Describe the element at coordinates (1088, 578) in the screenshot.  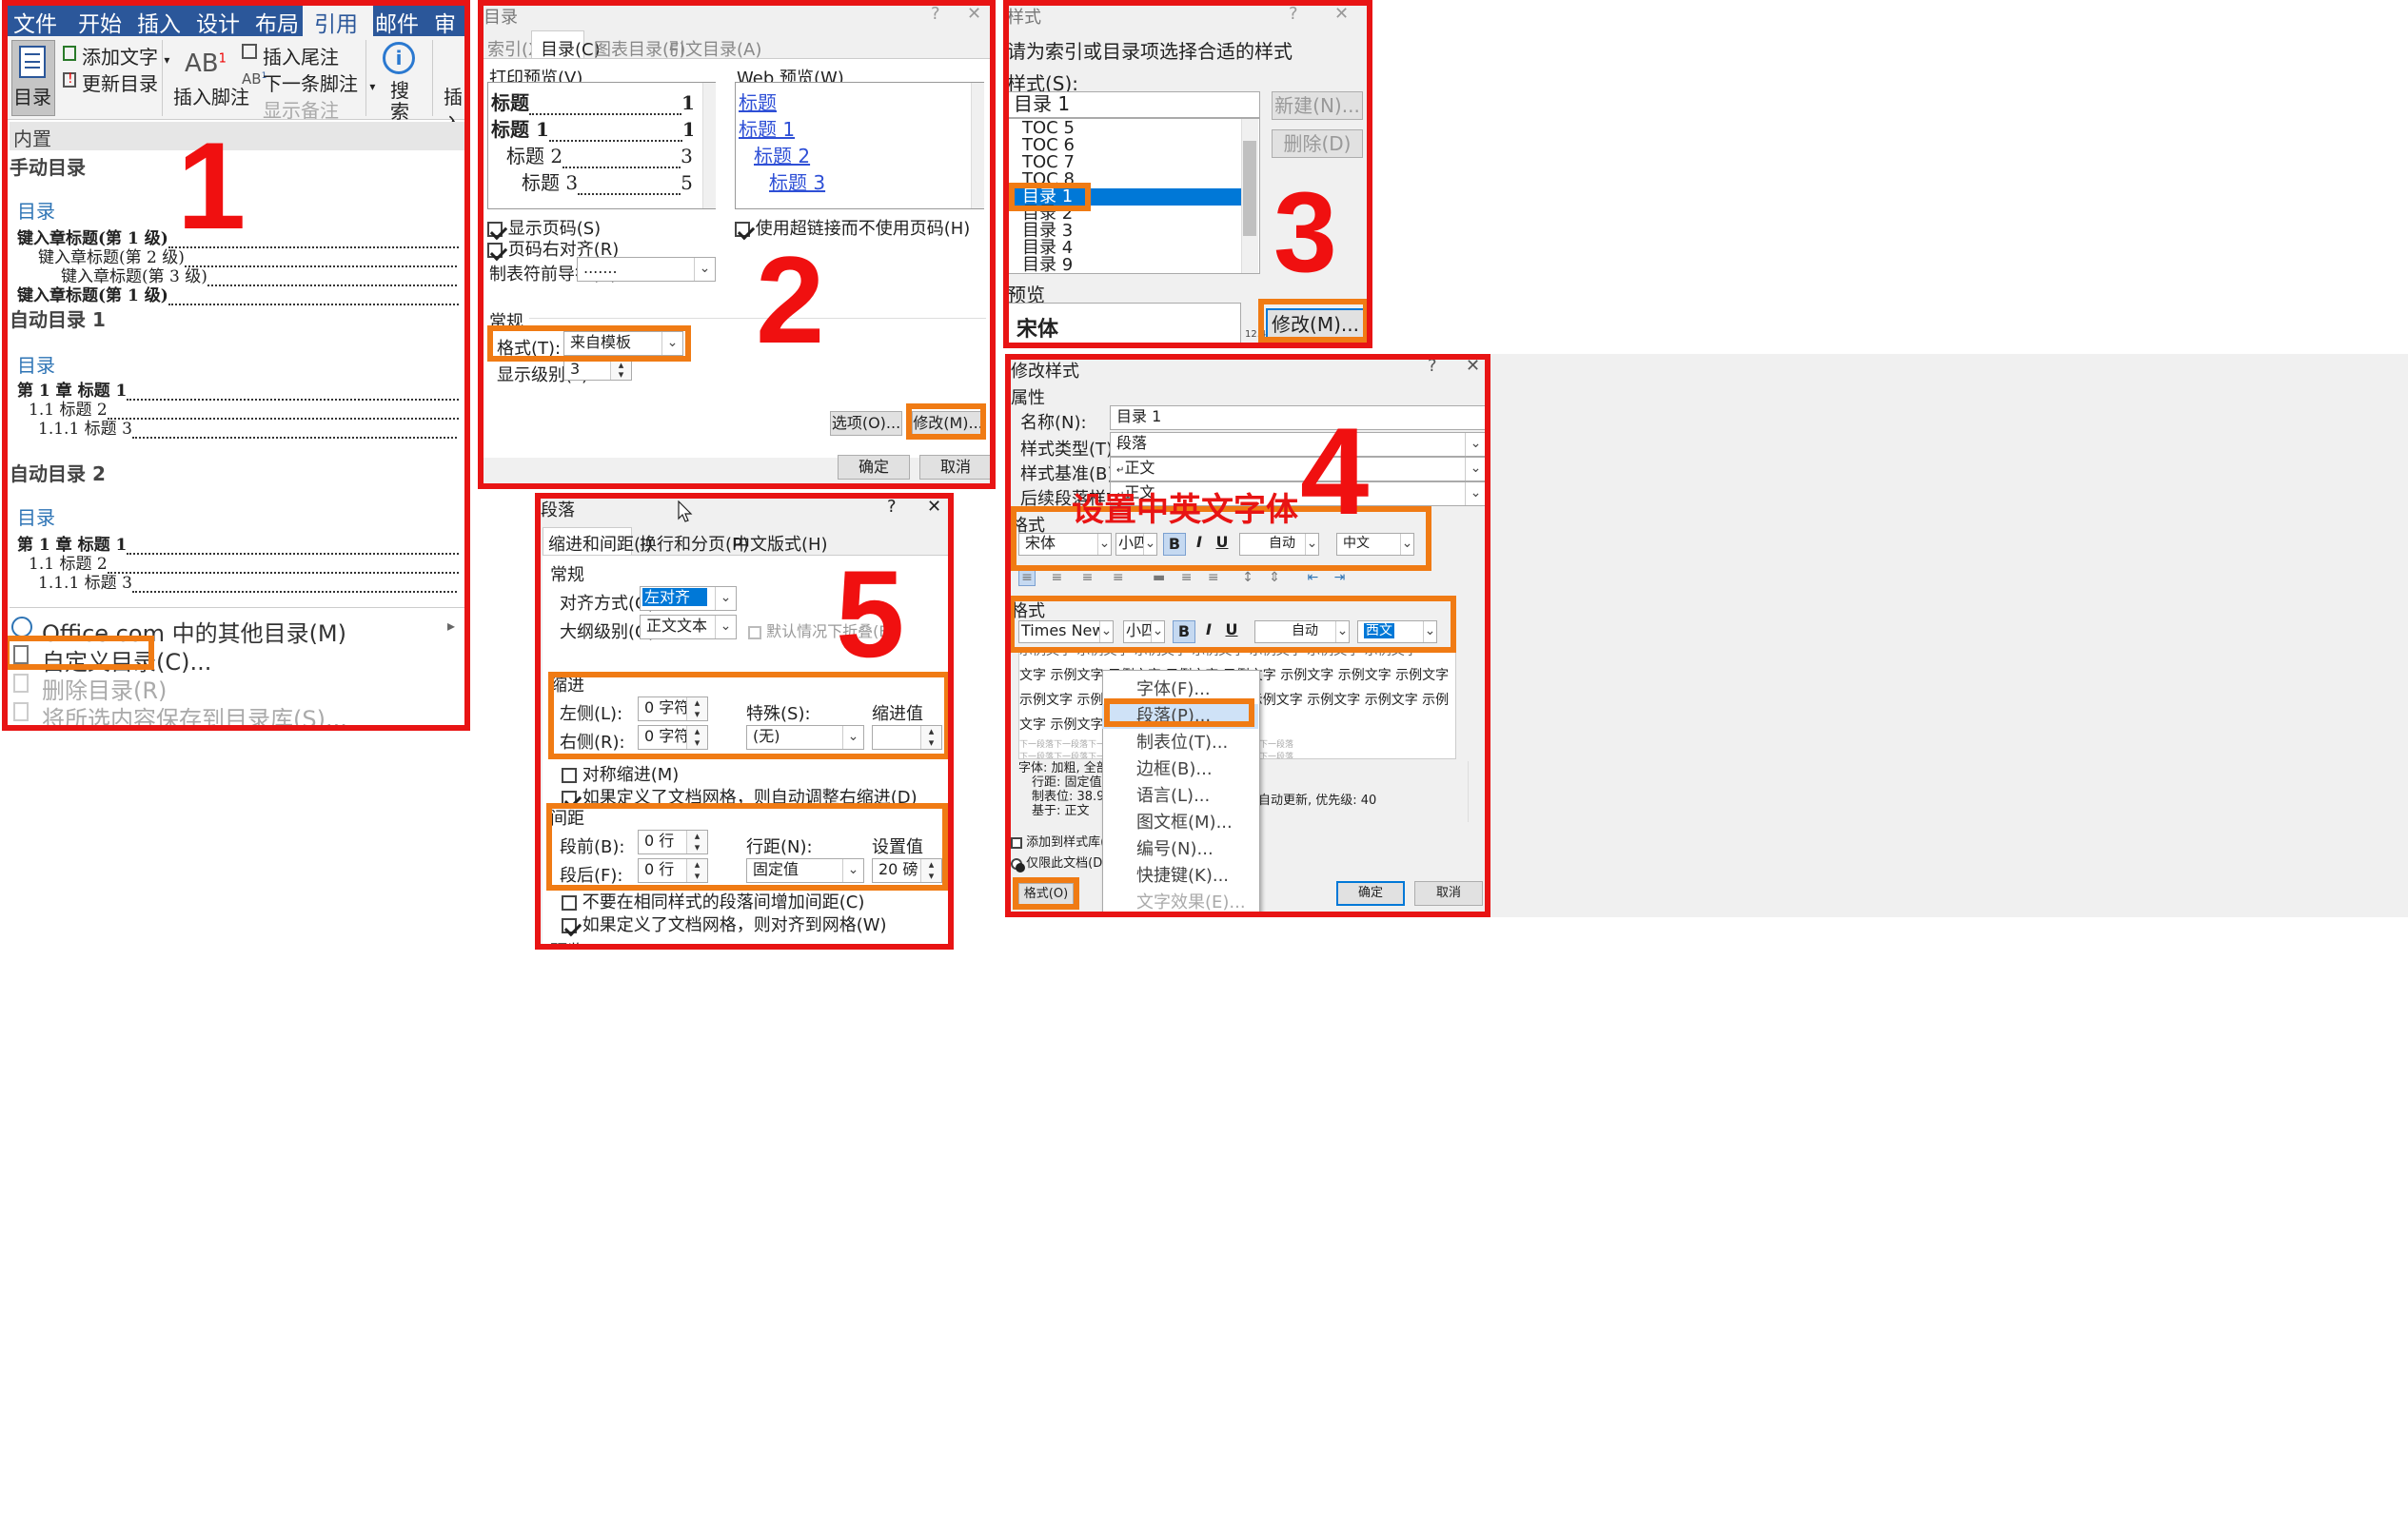
I see `align-right-icon: ≡` at that location.